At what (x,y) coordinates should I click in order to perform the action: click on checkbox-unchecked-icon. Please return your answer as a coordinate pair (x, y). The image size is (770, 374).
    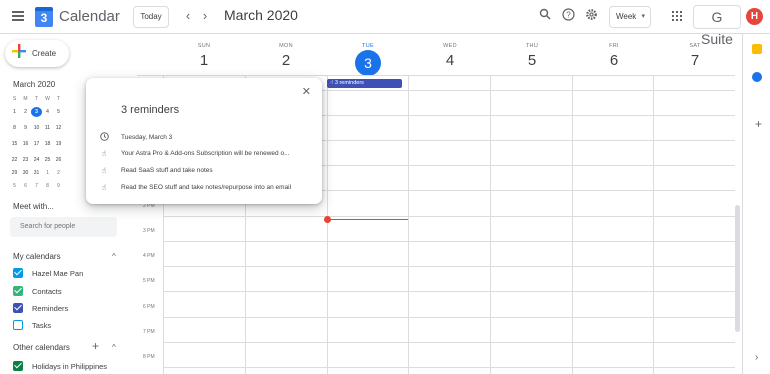
    Looking at the image, I should click on (18, 325).